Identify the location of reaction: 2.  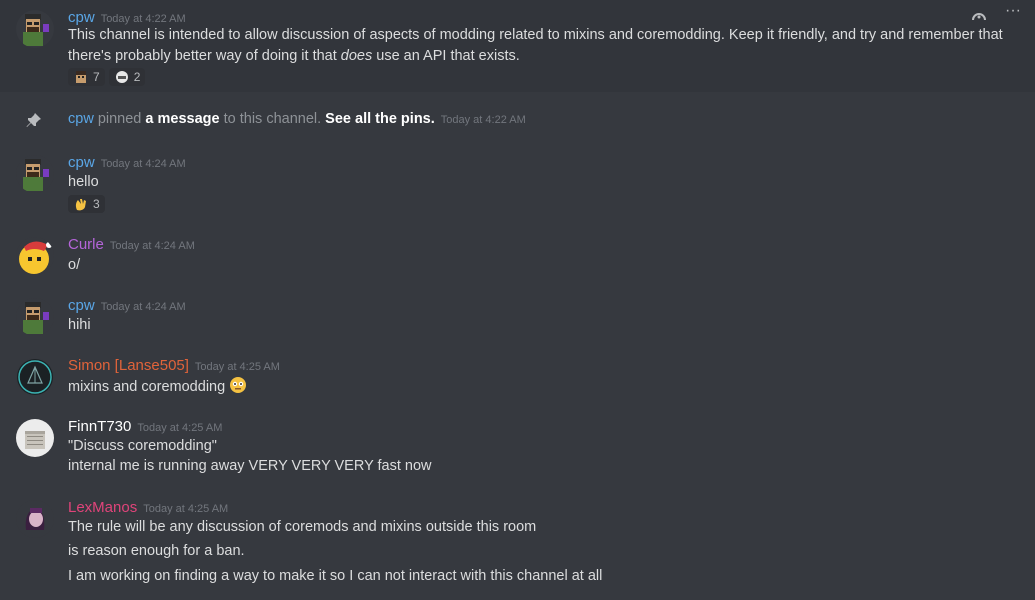
(127, 77).